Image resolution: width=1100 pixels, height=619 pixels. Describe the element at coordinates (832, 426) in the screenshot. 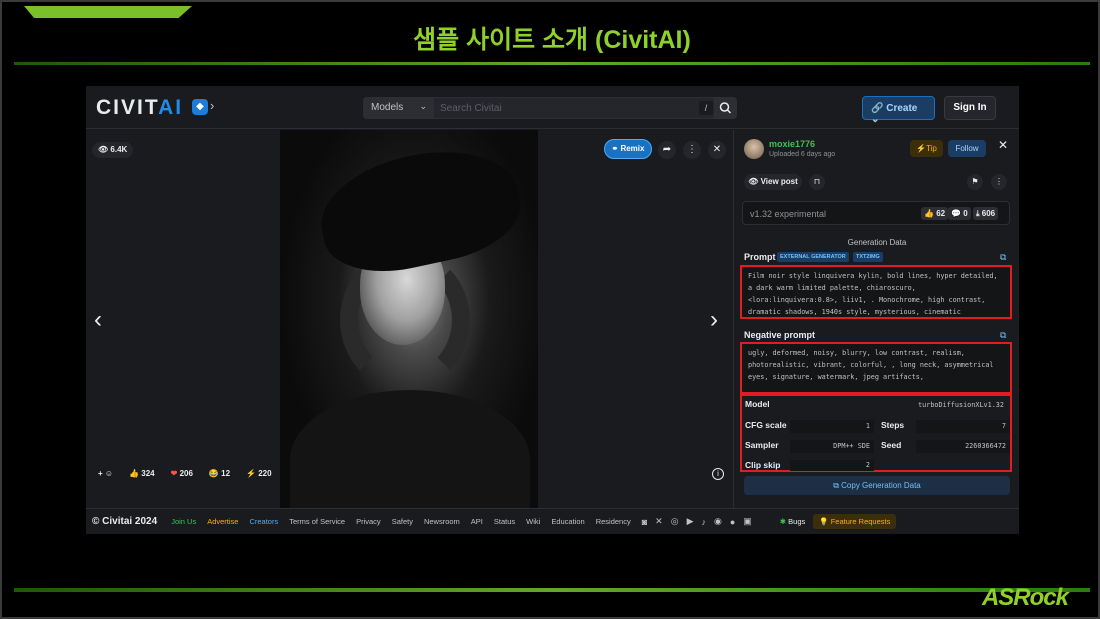

I see `cfg-value: 1` at that location.